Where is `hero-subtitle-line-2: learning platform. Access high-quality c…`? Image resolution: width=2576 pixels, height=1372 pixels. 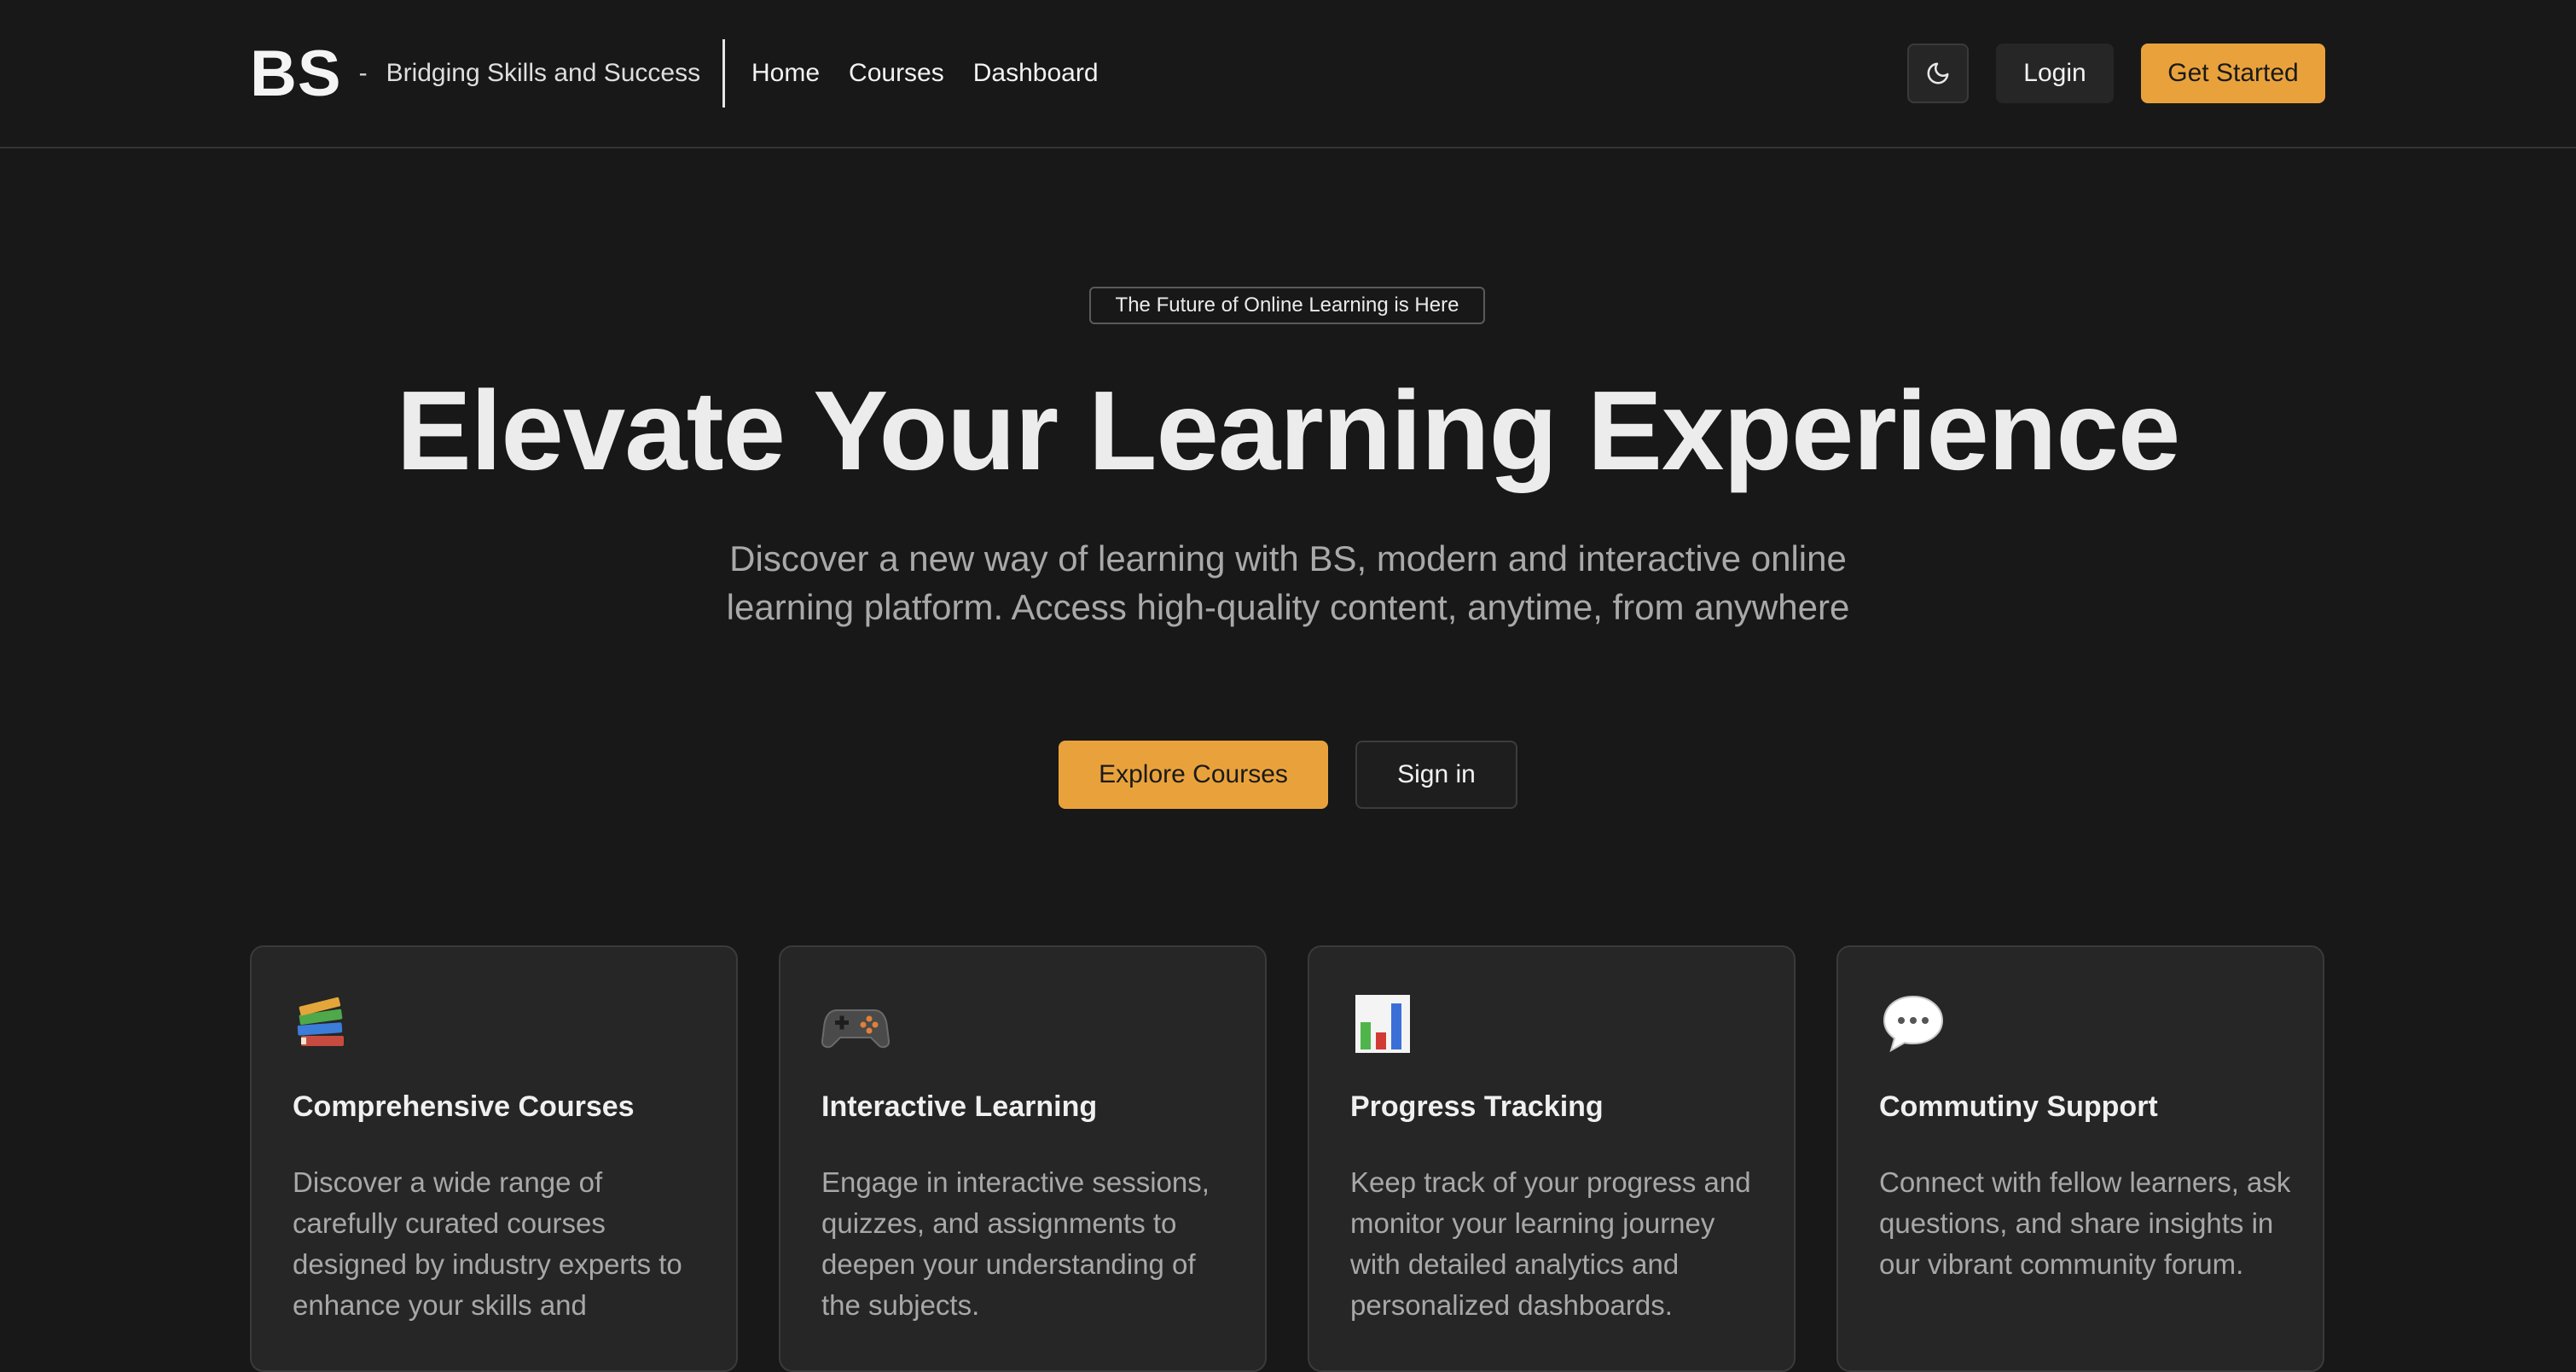
hero-subtitle-line-2: learning platform. Access high-quality c… is located at coordinates (1288, 607).